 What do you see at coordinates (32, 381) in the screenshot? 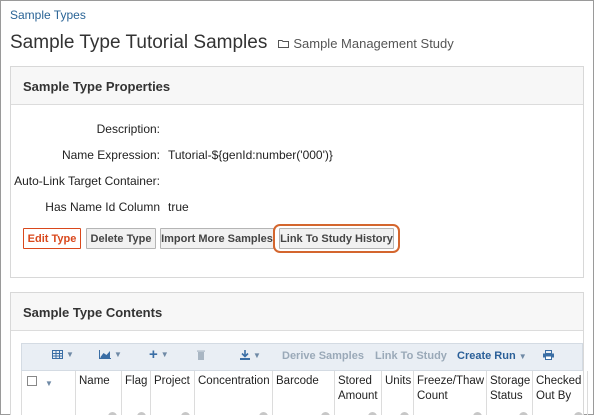
I see `select-all-checkbox` at bounding box center [32, 381].